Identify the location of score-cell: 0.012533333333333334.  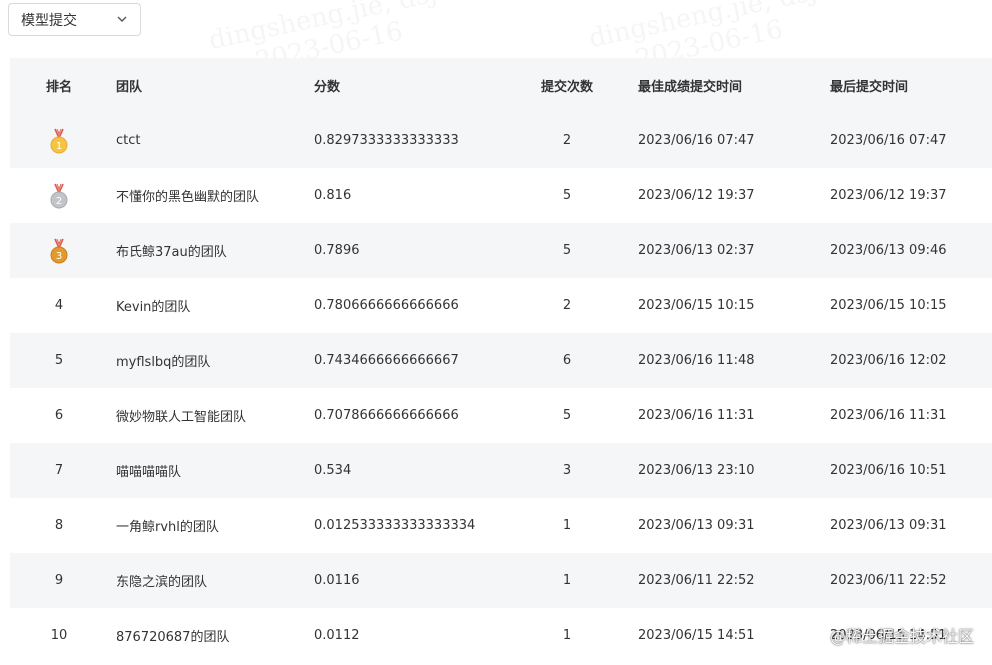
(402, 525).